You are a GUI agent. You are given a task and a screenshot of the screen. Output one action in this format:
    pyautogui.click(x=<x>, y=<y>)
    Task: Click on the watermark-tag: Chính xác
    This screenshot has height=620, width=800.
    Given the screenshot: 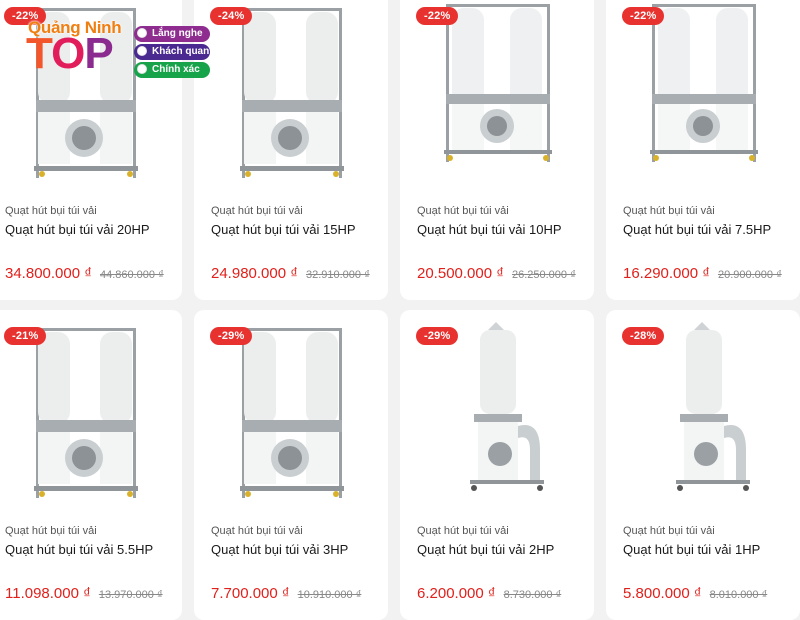 What is the action you would take?
    pyautogui.click(x=172, y=70)
    